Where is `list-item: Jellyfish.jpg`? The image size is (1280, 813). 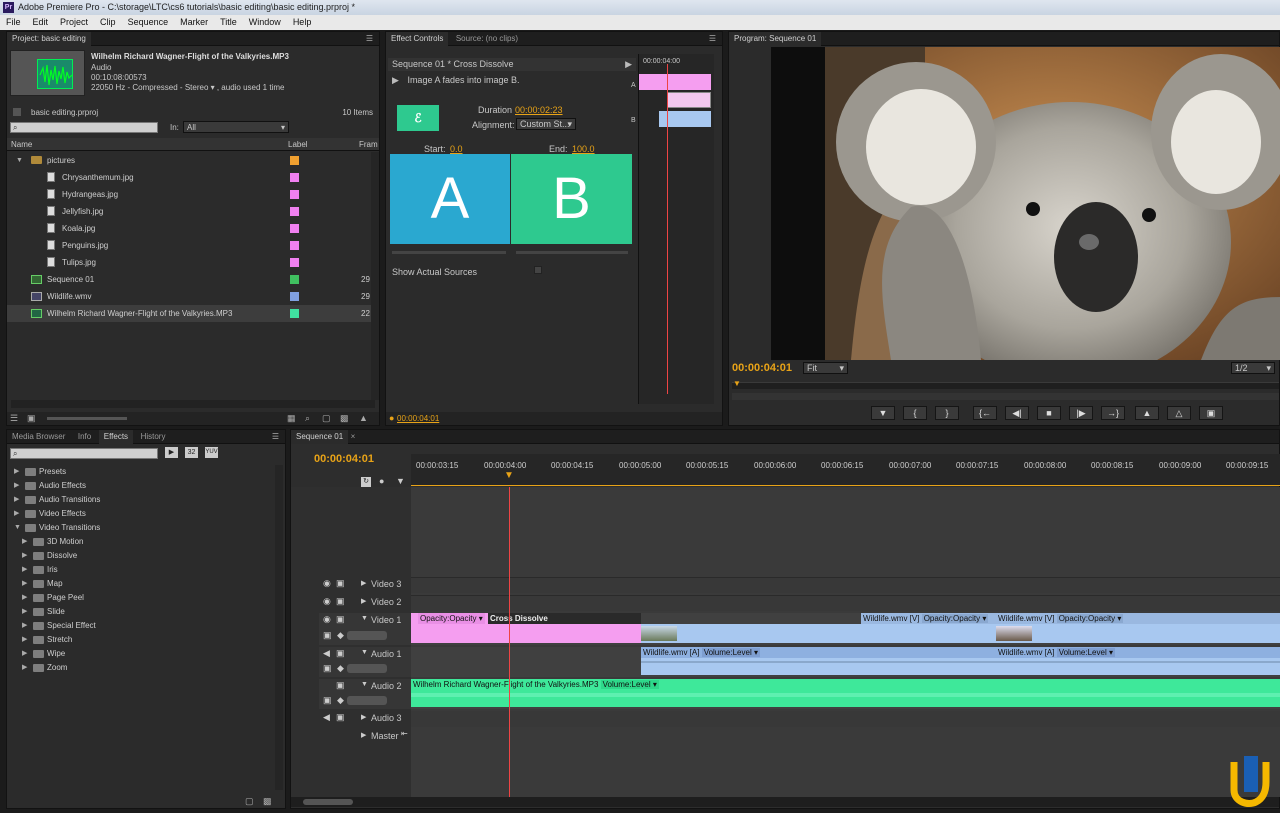 list-item: Jellyfish.jpg is located at coordinates (193, 211).